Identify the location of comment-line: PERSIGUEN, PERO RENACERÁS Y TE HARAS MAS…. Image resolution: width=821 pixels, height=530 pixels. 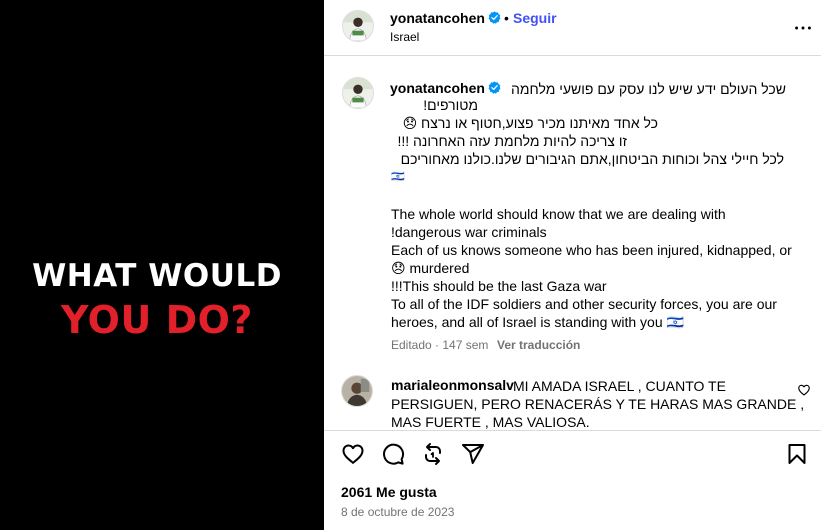
(598, 404).